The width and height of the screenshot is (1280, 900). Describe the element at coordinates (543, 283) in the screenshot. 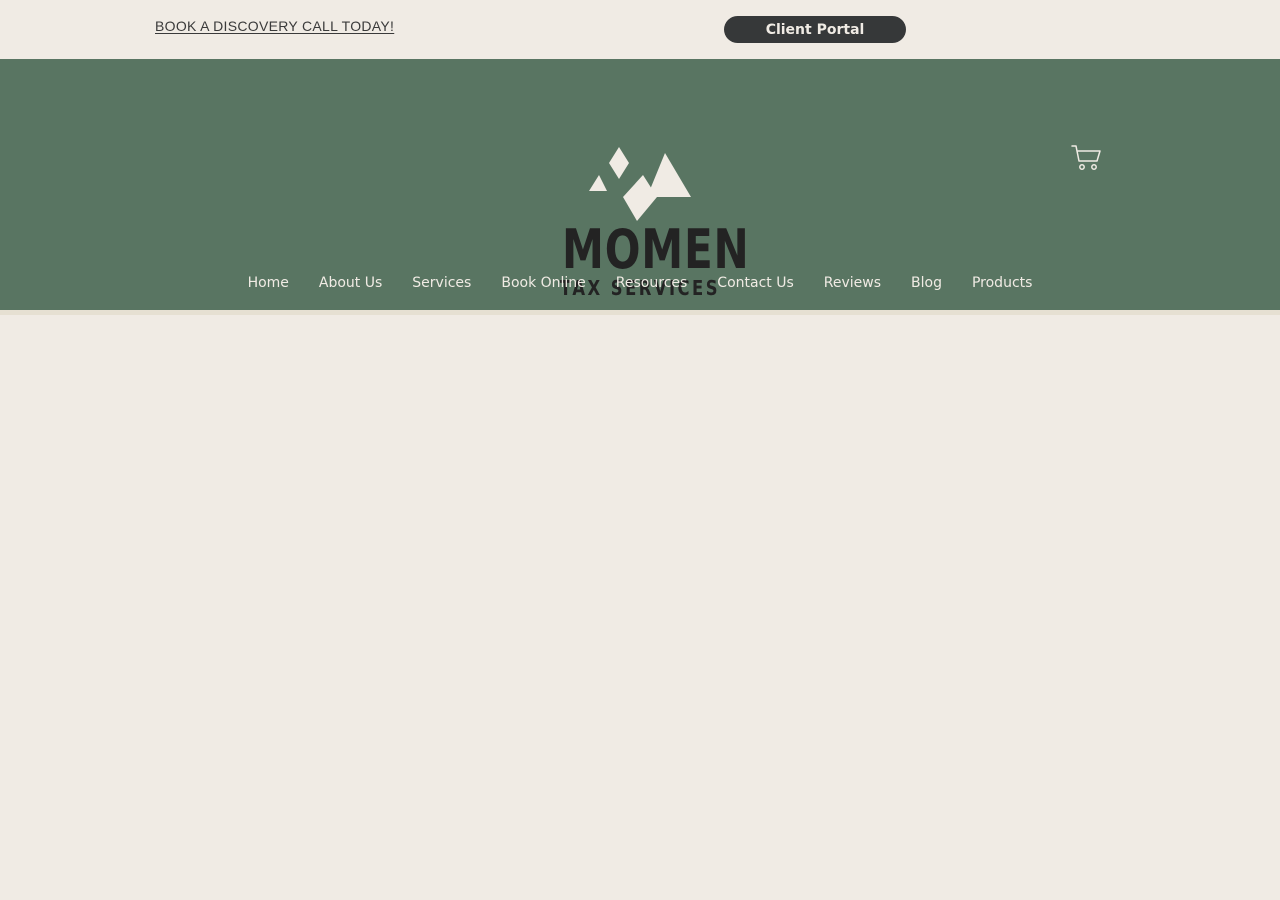

I see `nav-item-book-online: Book Online` at that location.